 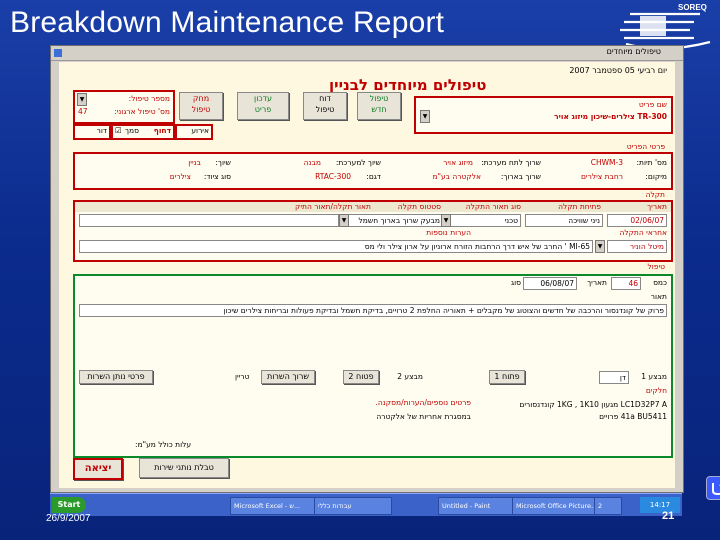 What do you see at coordinates (98, 469) in the screenshot?
I see `exit-button: יציאה` at bounding box center [98, 469].